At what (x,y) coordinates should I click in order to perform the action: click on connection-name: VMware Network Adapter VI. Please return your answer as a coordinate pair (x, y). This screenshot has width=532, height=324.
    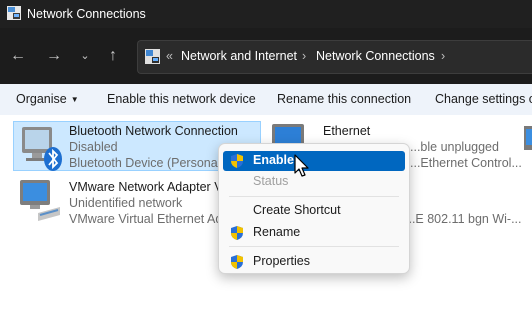
    Looking at the image, I should click on (148, 187).